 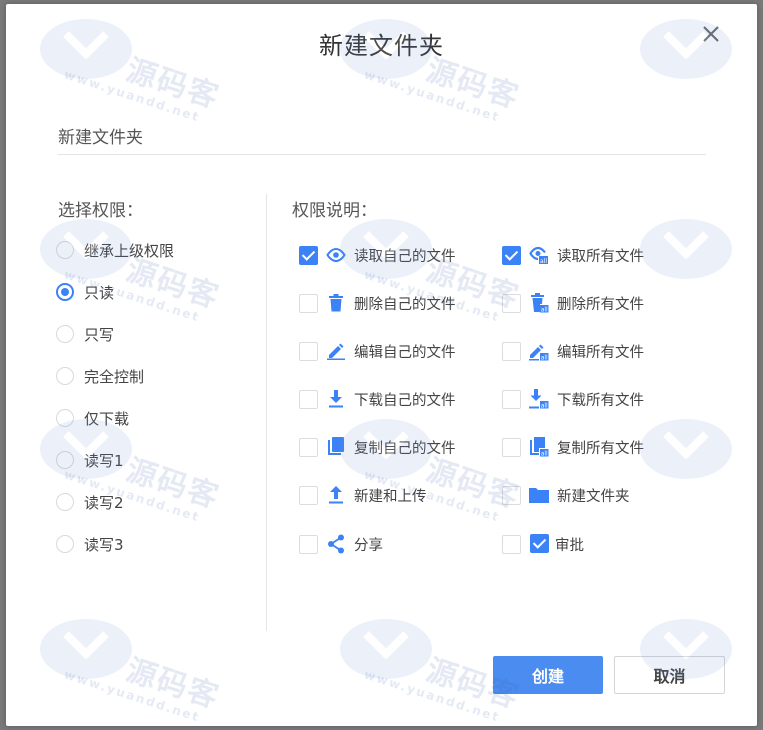 I want to click on radio-option: 读写1, so click(x=90, y=460).